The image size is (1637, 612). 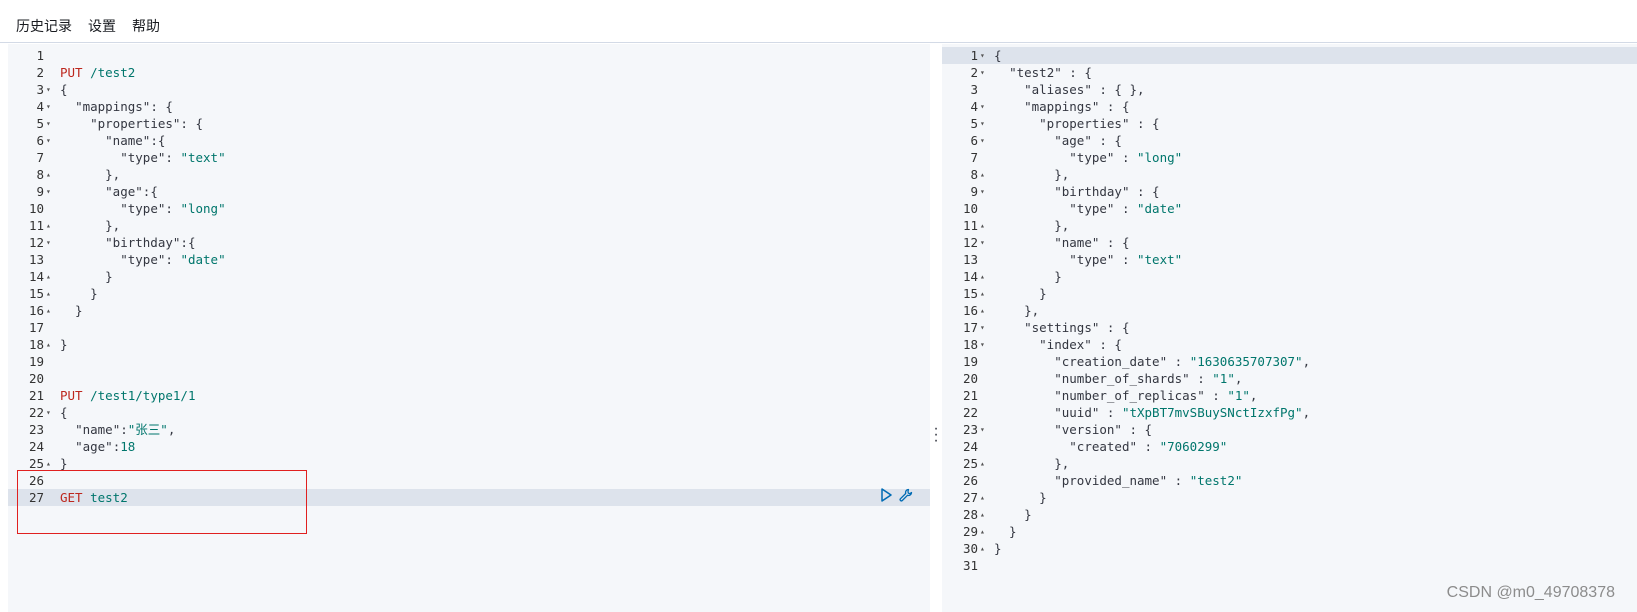 I want to click on response-line: 14 ▴ }, so click(x=1289, y=276).